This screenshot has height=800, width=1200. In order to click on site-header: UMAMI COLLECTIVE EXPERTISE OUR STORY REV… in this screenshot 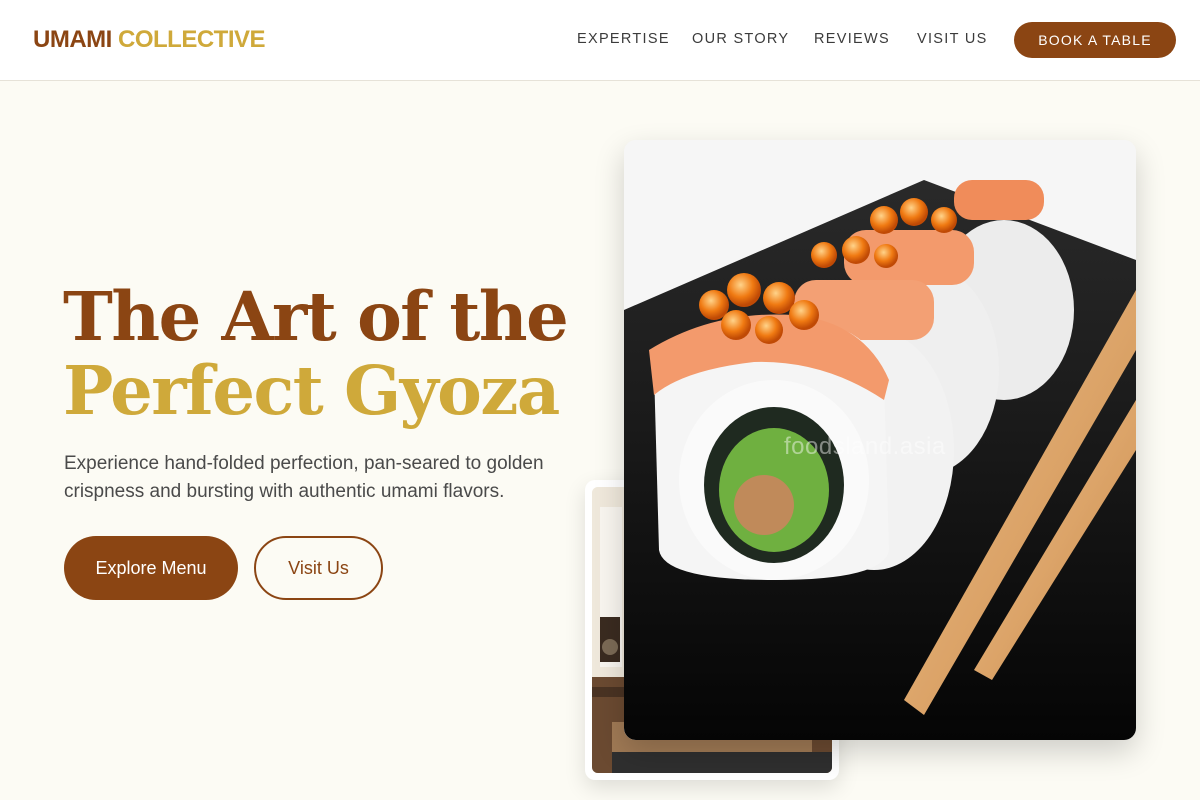, I will do `click(600, 40)`.